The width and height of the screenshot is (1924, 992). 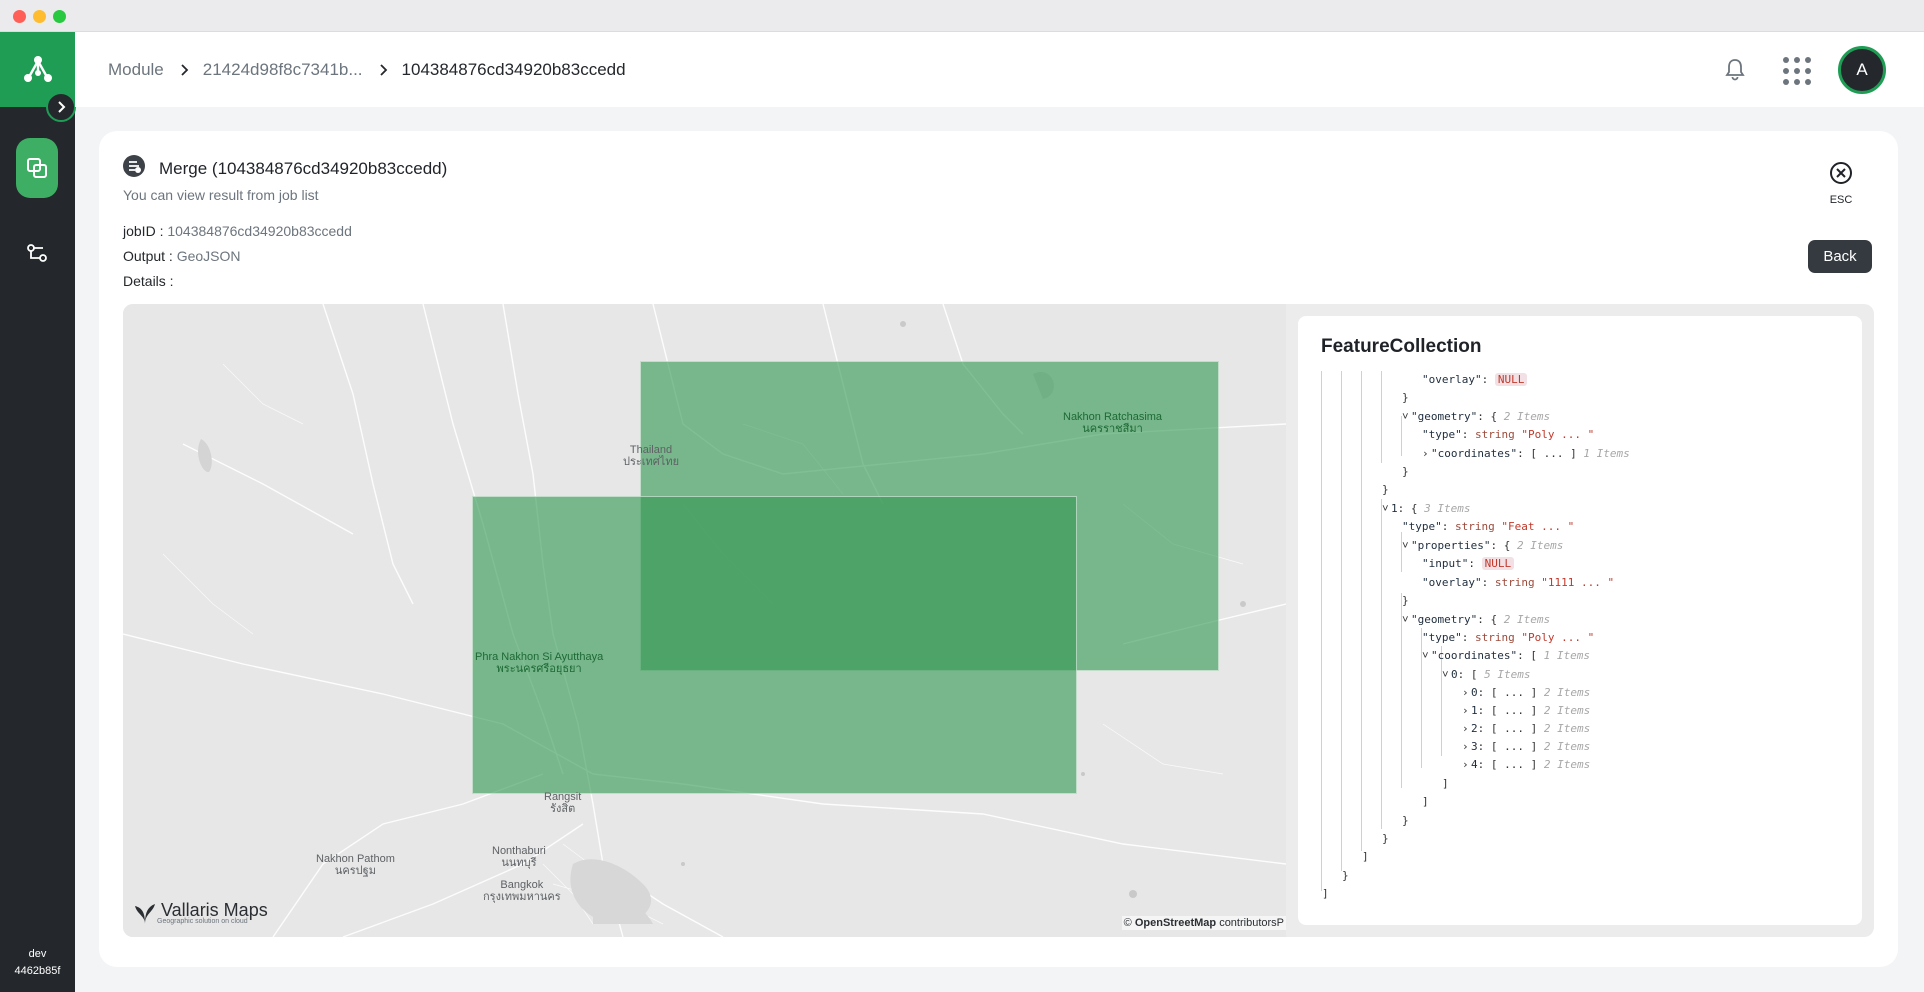 What do you see at coordinates (134, 166) in the screenshot?
I see `merge-icon` at bounding box center [134, 166].